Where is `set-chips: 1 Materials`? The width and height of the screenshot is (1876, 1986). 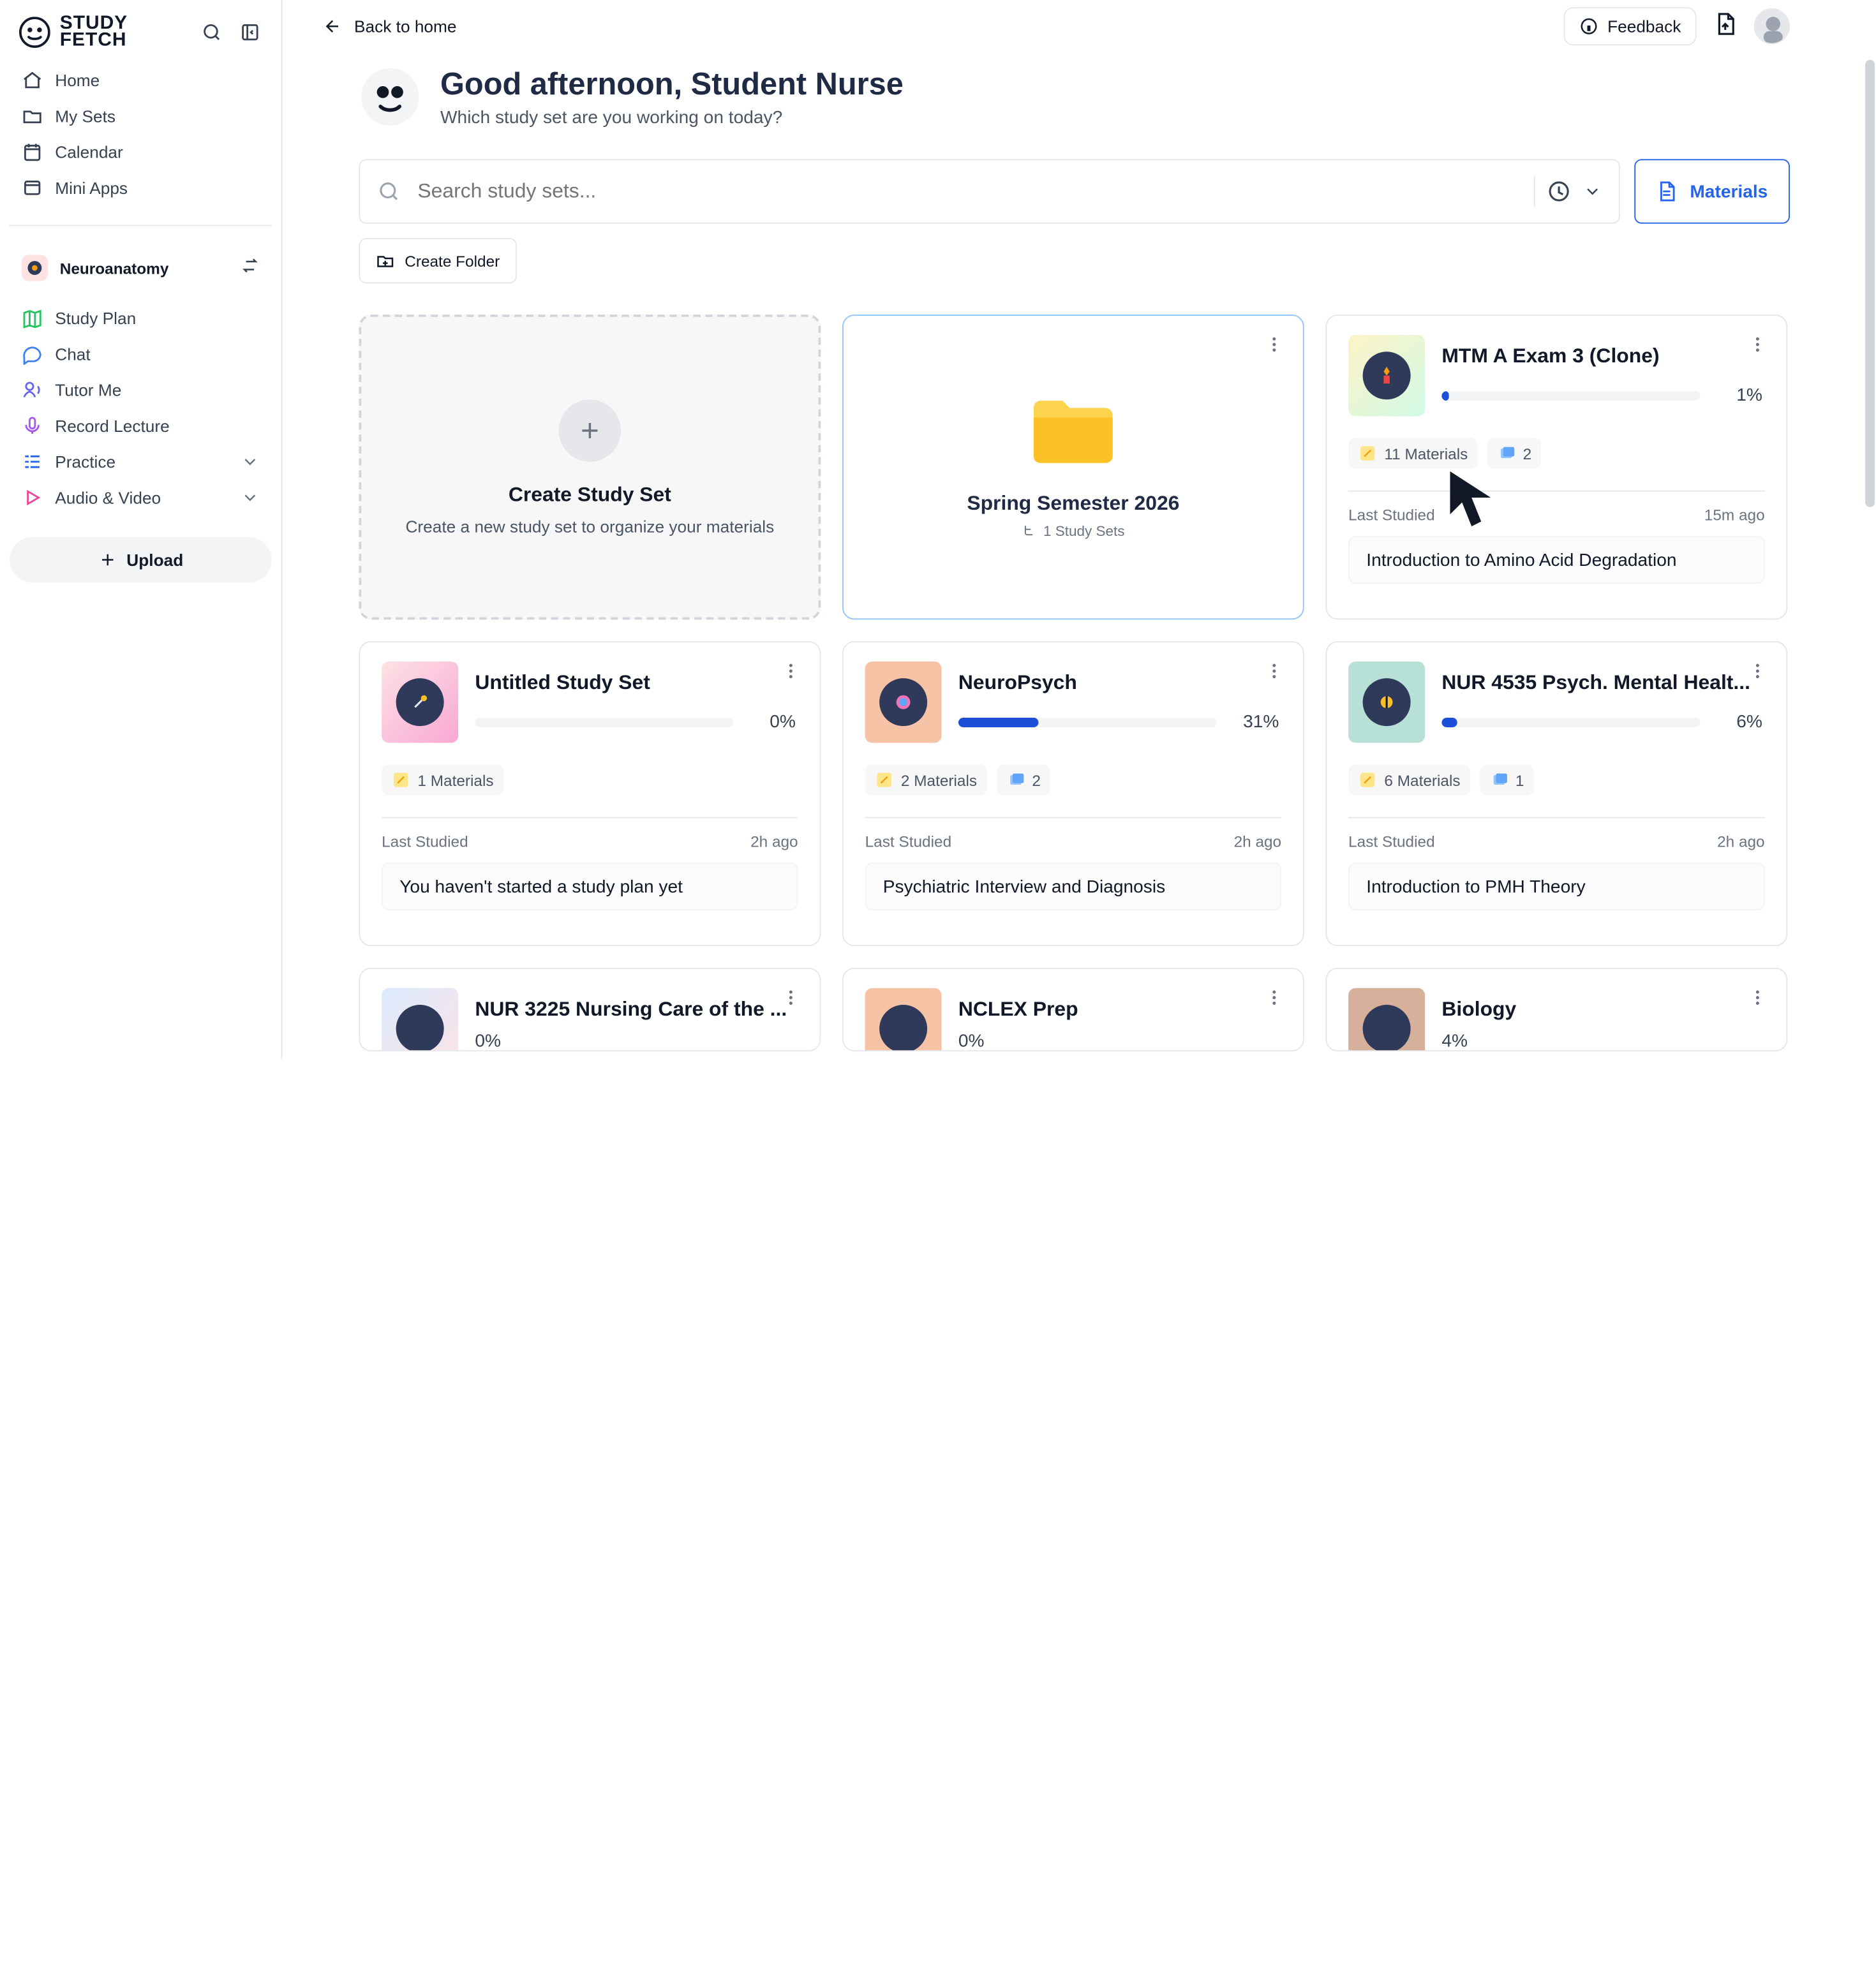
set-chips: 1 Materials is located at coordinates (590, 780).